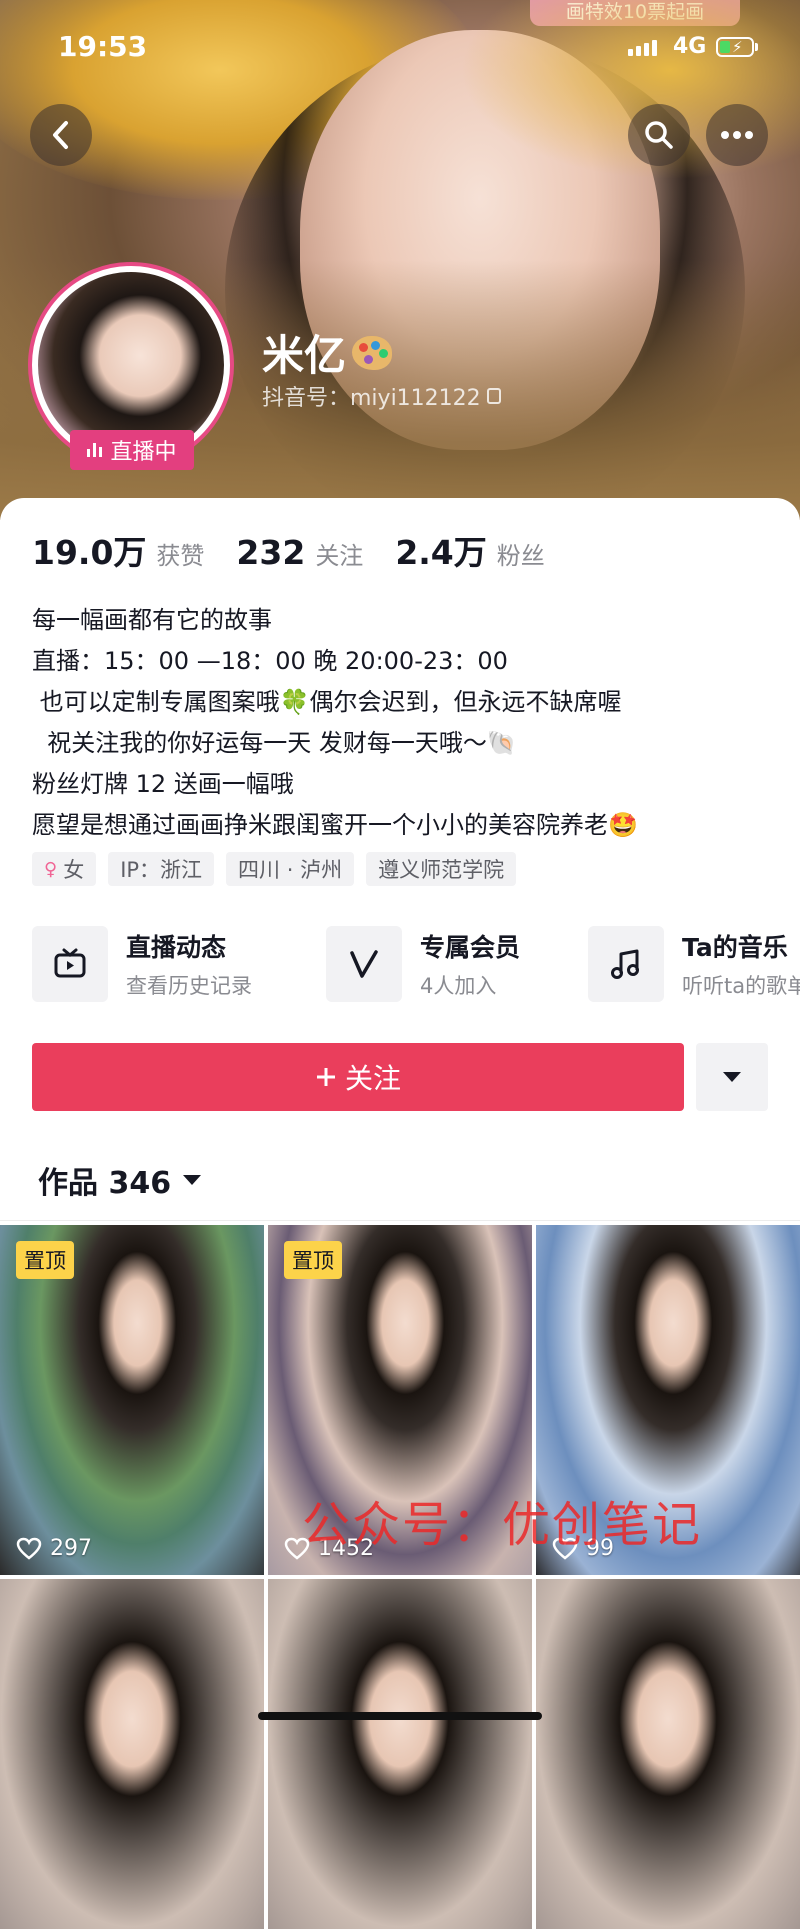 The height and width of the screenshot is (1929, 800). What do you see at coordinates (372, 1078) in the screenshot?
I see `follow-button-label: 关注` at bounding box center [372, 1078].